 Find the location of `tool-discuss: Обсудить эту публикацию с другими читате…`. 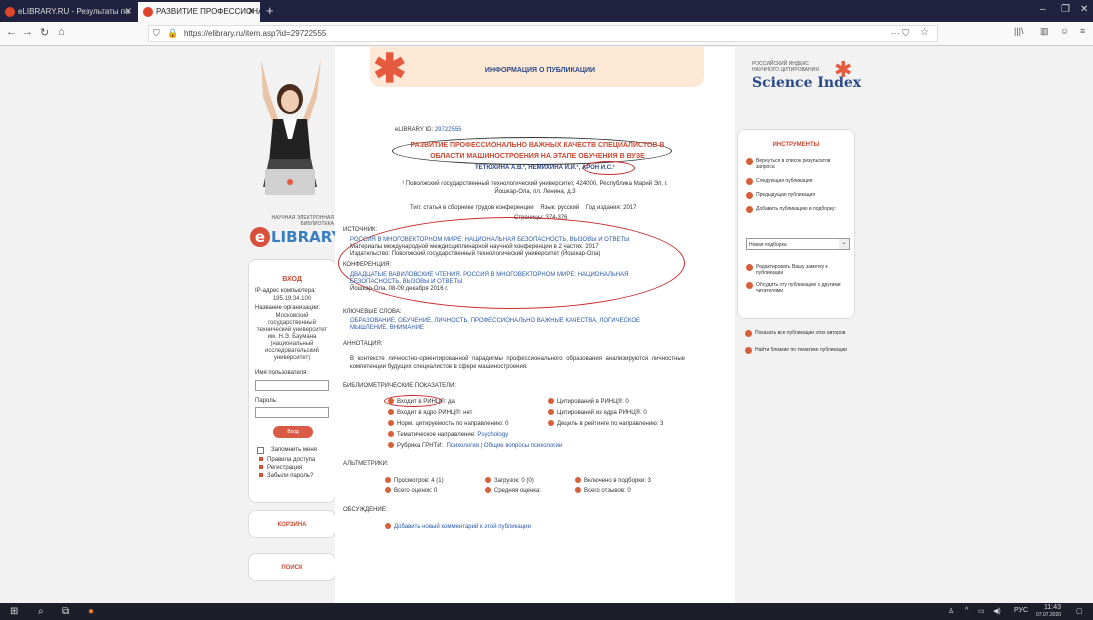

tool-discuss: Обсудить эту публикацию с другими читате… is located at coordinates (798, 288).